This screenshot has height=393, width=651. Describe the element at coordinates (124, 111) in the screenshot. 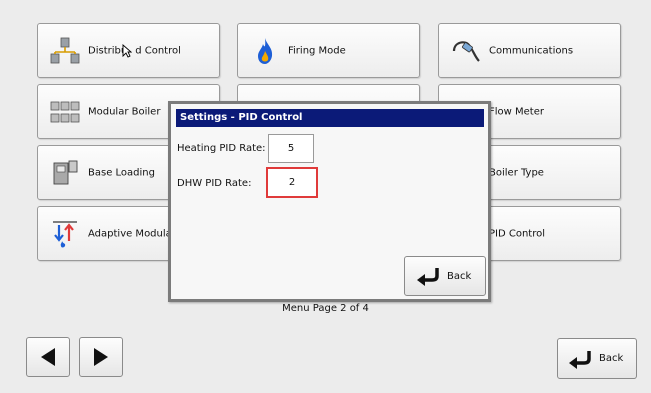

I see `tile-label: Modular Boiler` at that location.